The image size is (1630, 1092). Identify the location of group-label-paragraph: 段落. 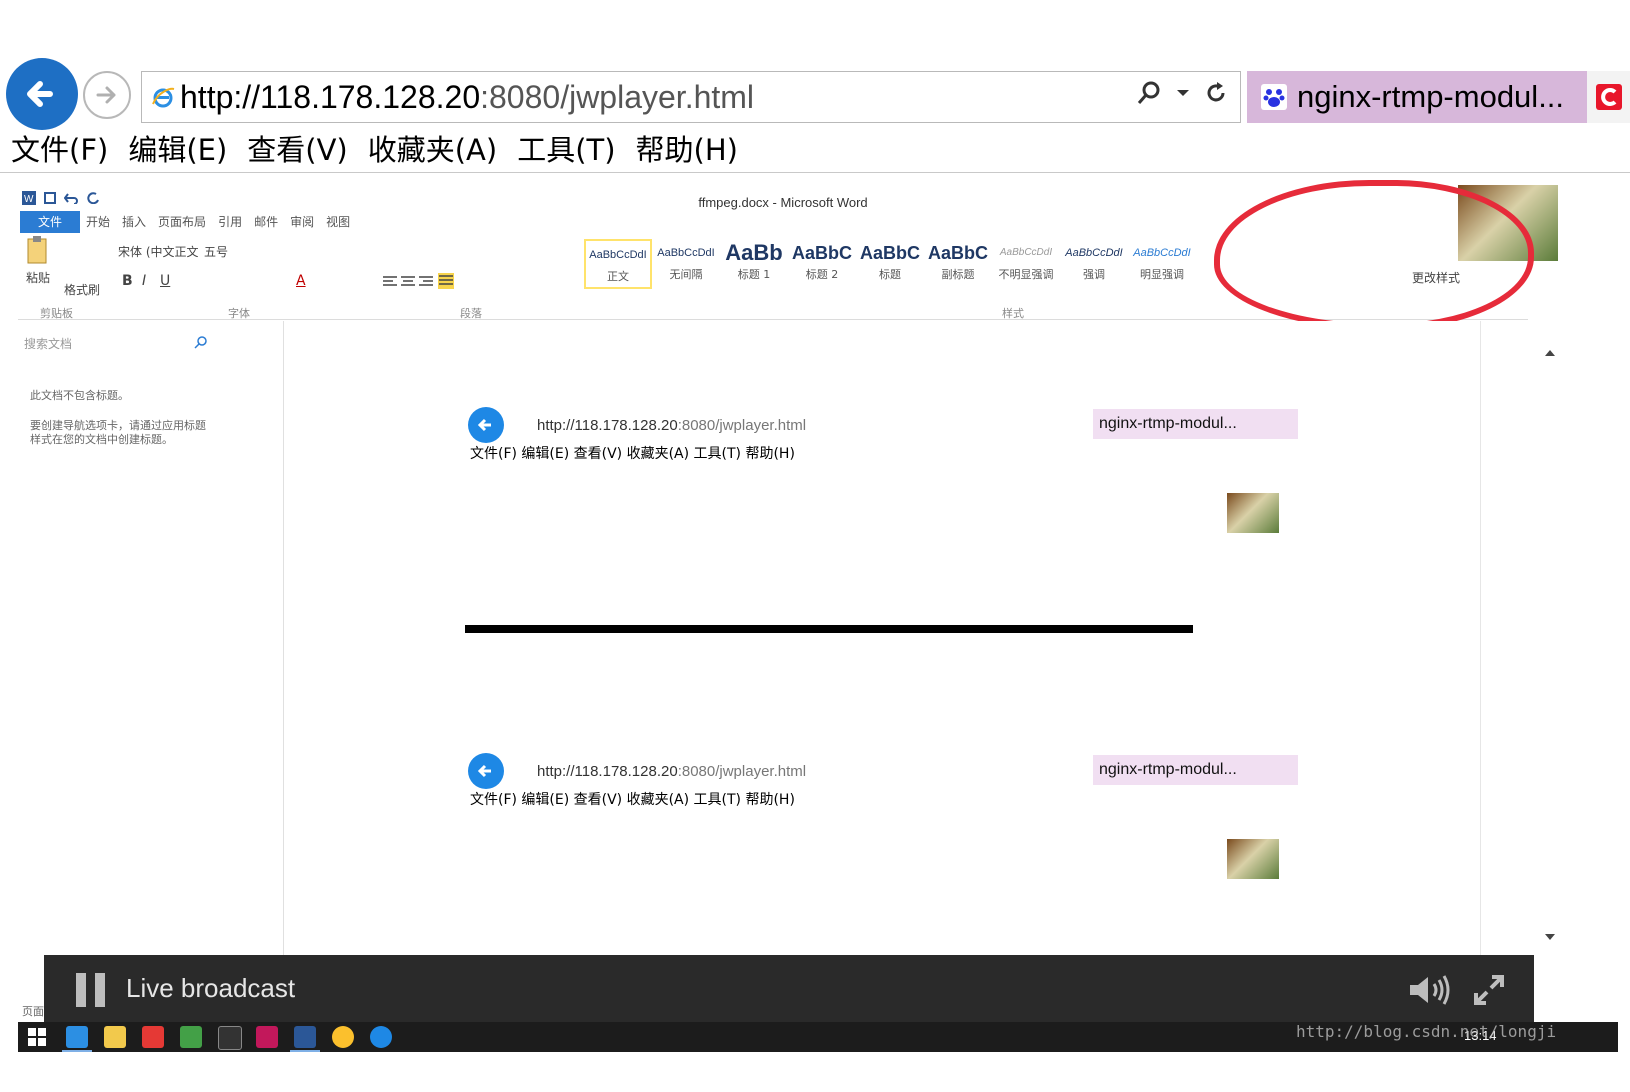
(471, 313).